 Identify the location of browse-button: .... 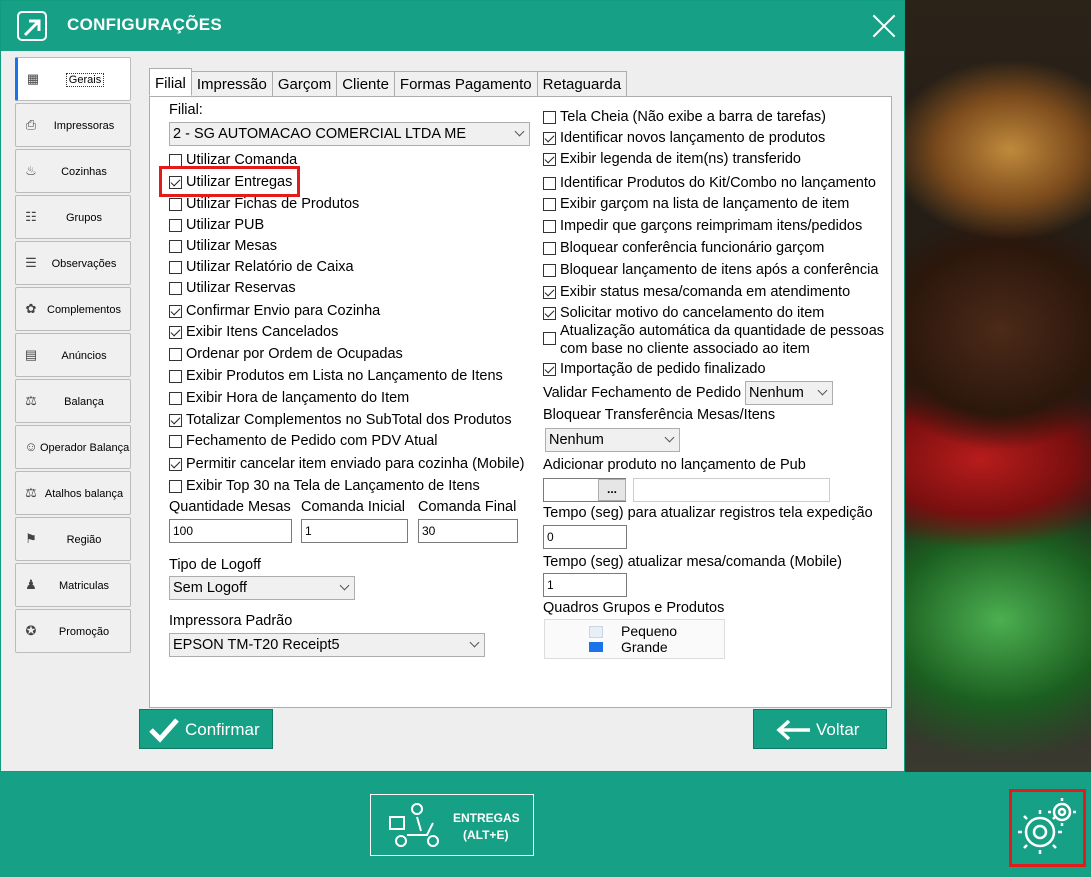
(612, 490).